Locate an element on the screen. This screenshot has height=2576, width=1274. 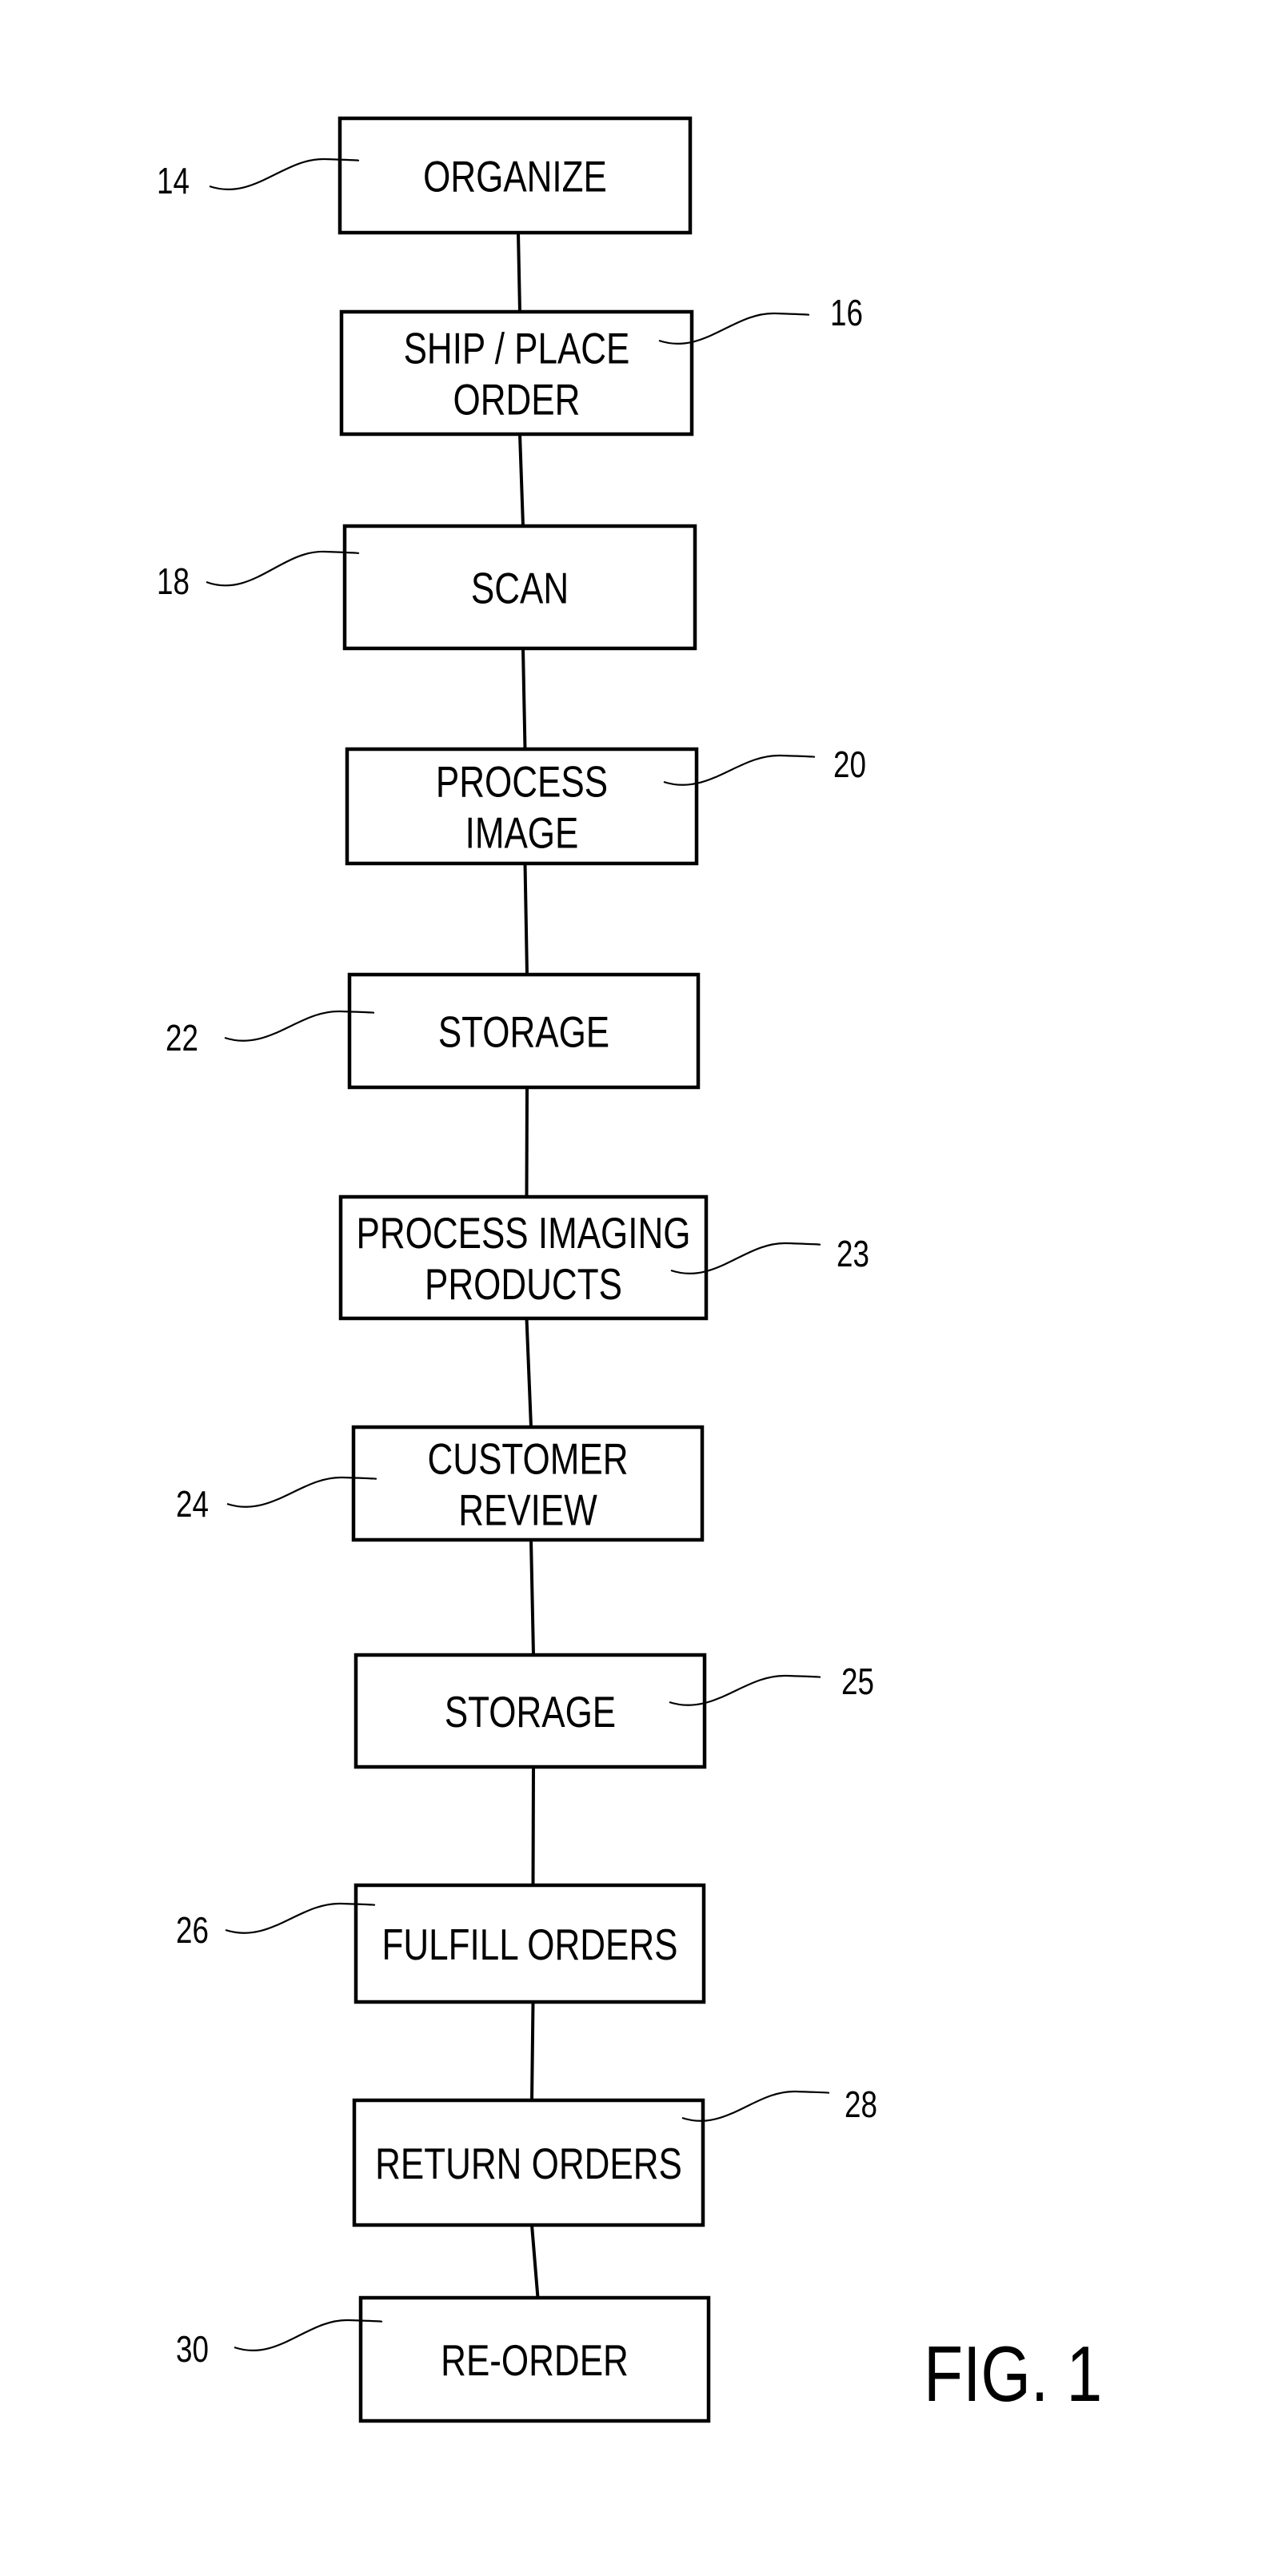
flow-step: RETURN ORDERS 28 is located at coordinates (614, 2155).